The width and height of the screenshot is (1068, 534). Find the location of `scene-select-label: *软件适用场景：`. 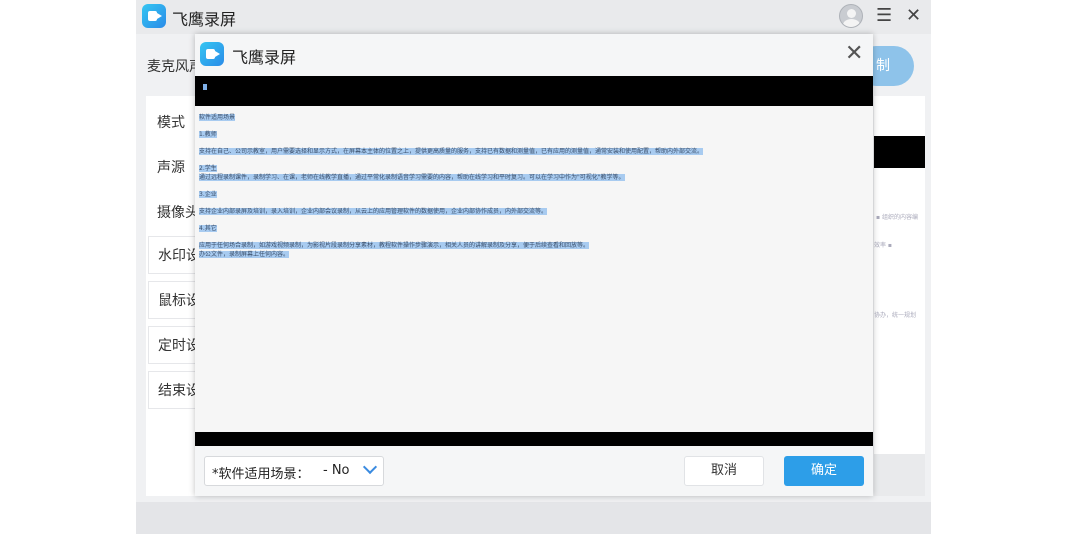

scene-select-label: *软件适用场景： is located at coordinates (261, 474).